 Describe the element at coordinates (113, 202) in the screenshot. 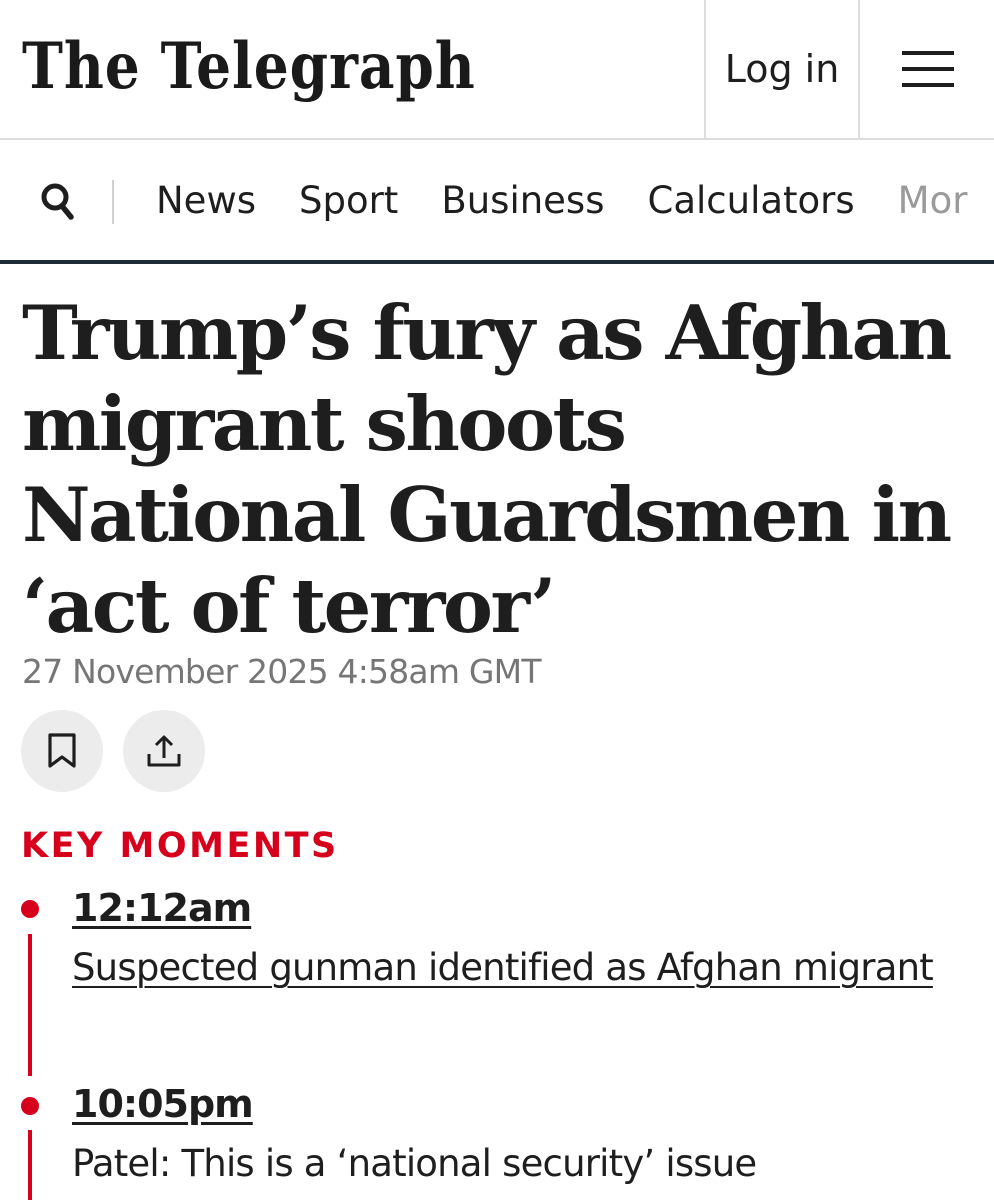

I see `nav-divider` at that location.